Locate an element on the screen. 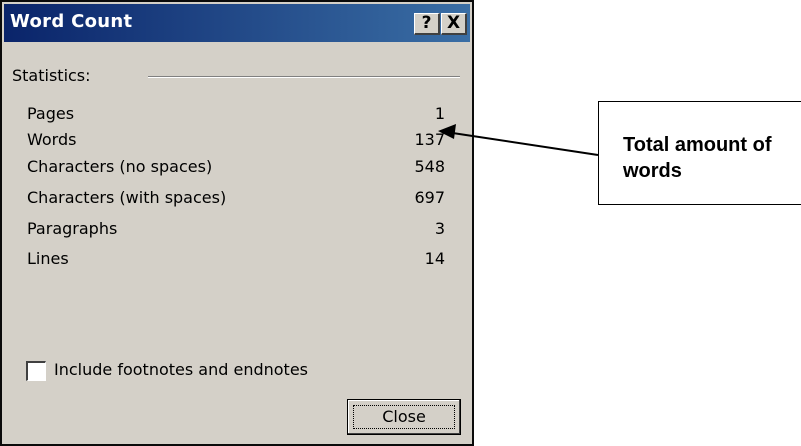 The image size is (801, 446). callout-arrow-line is located at coordinates (522, 143).